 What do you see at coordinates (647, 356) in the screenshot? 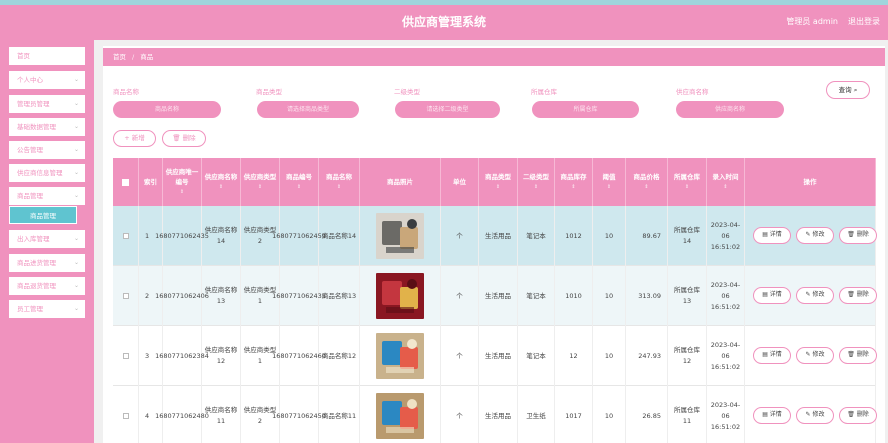
I see `cell-price: 247.93` at bounding box center [647, 356].